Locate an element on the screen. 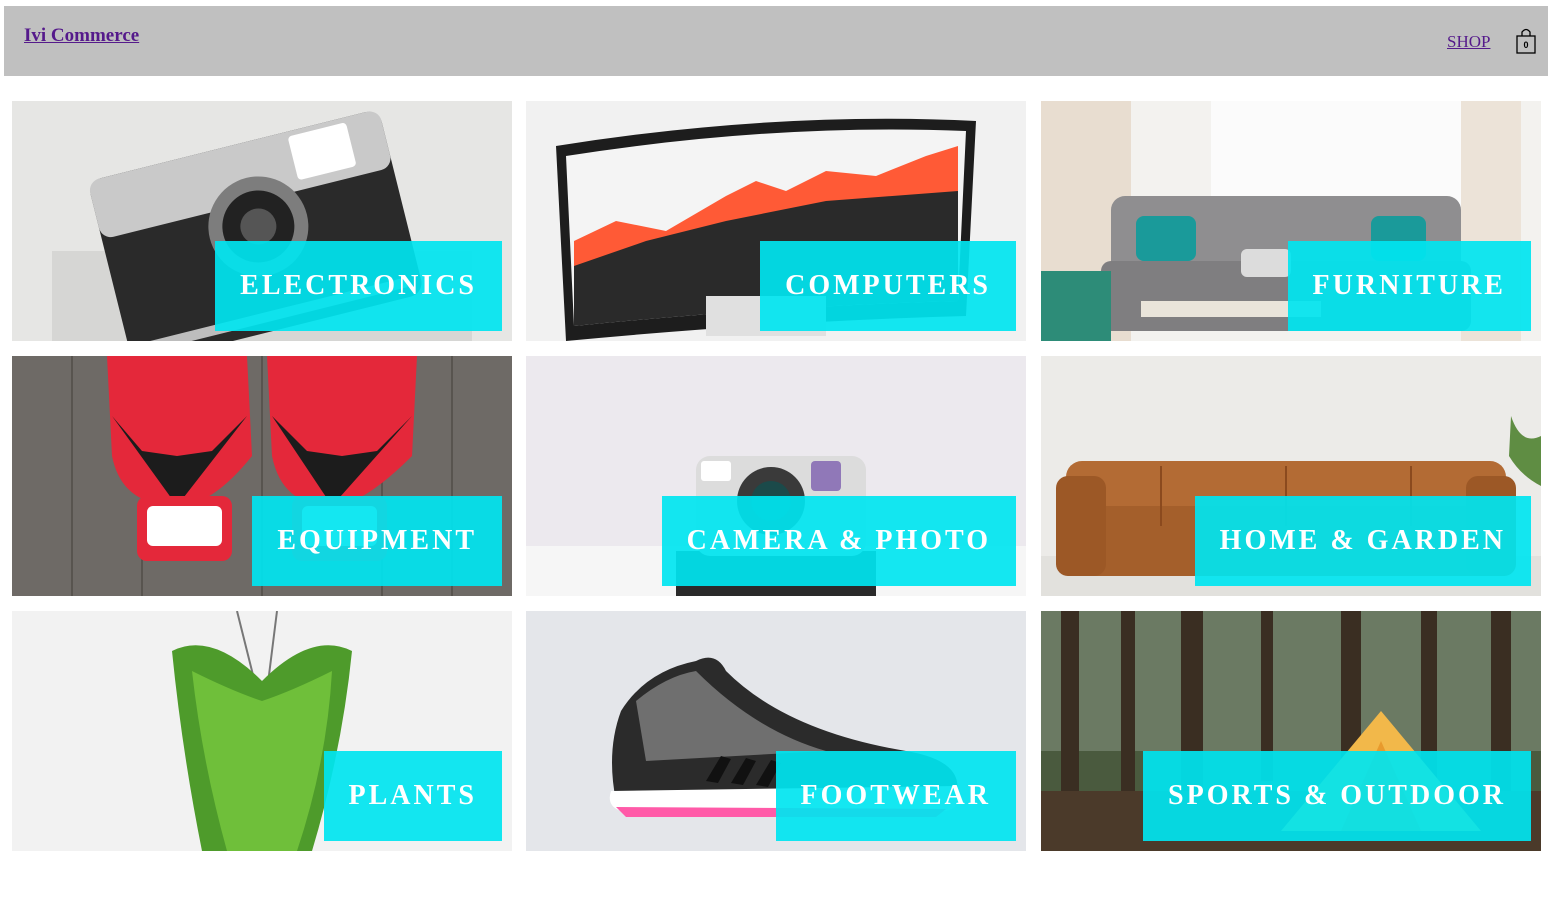 This screenshot has height=898, width=1555. category-label: FOOTWEAR is located at coordinates (895, 796).